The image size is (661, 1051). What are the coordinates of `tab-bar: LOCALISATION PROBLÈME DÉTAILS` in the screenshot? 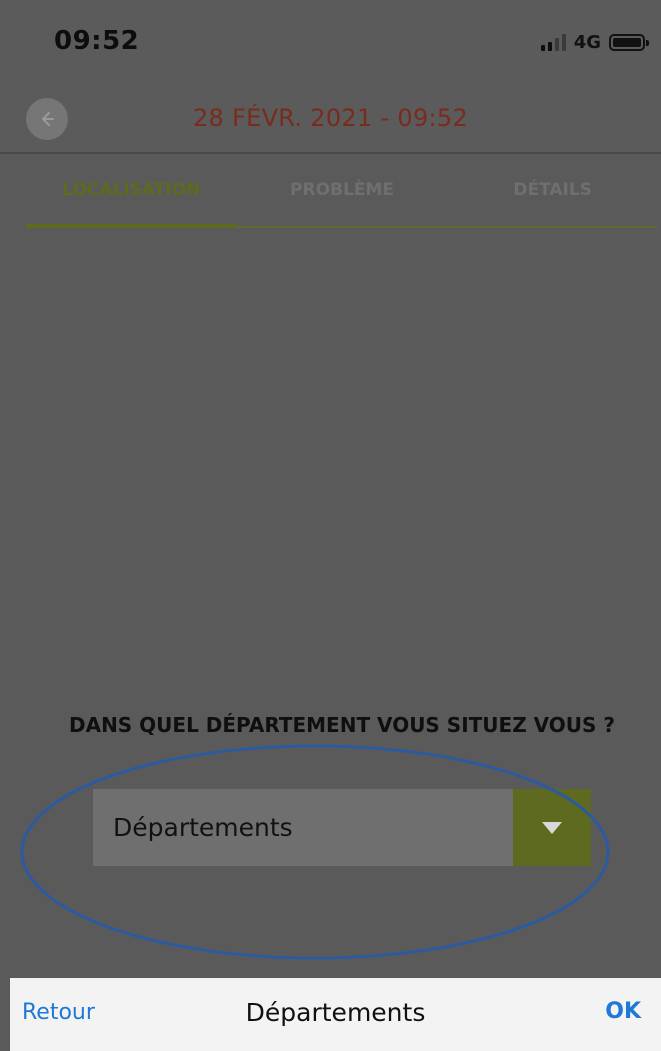 It's located at (342, 197).